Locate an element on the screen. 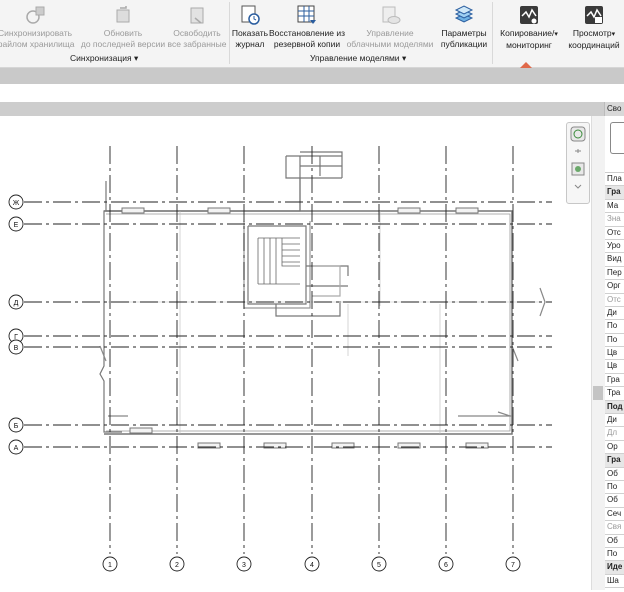  property-row: Пла is located at coordinates (614, 180).